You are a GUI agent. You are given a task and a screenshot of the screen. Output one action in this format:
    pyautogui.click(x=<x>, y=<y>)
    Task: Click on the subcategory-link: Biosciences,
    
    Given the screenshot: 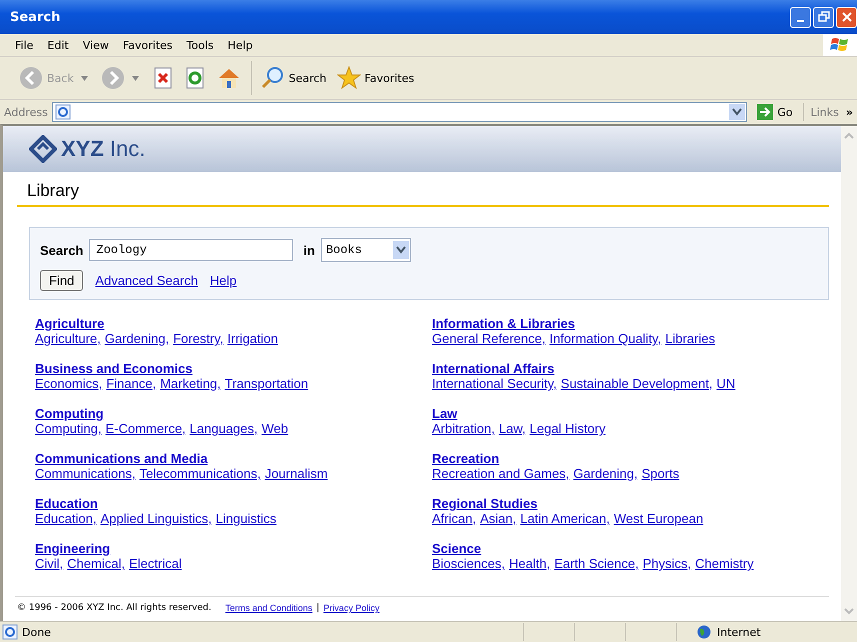 What is the action you would take?
    pyautogui.click(x=468, y=563)
    